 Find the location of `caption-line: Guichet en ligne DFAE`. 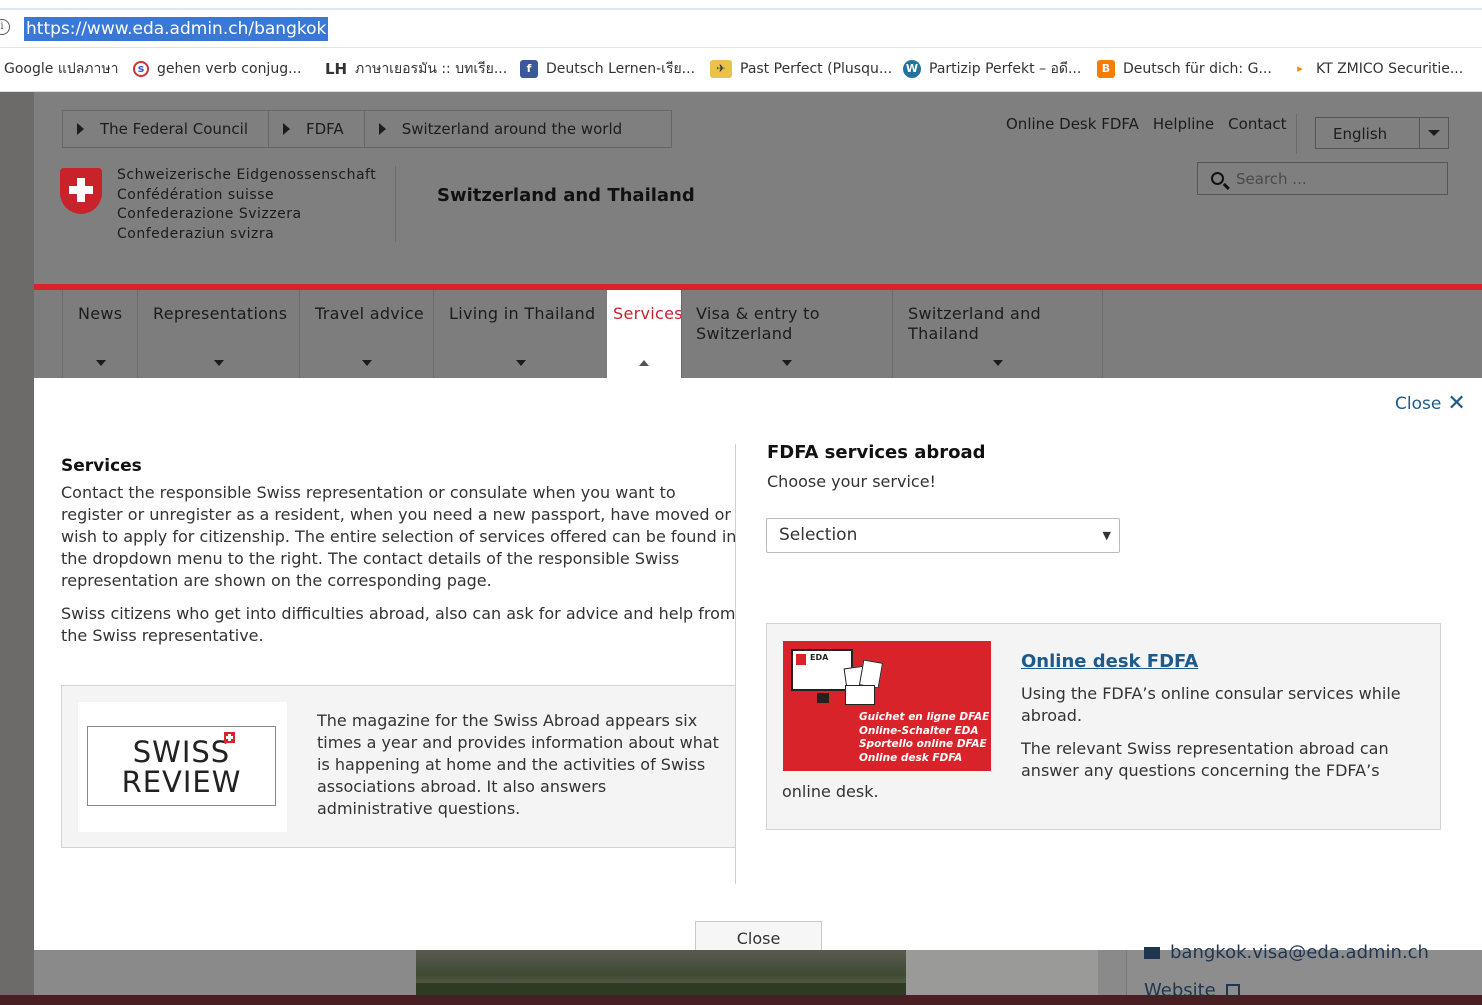

caption-line: Guichet en ligne DFAE is located at coordinates (924, 717).